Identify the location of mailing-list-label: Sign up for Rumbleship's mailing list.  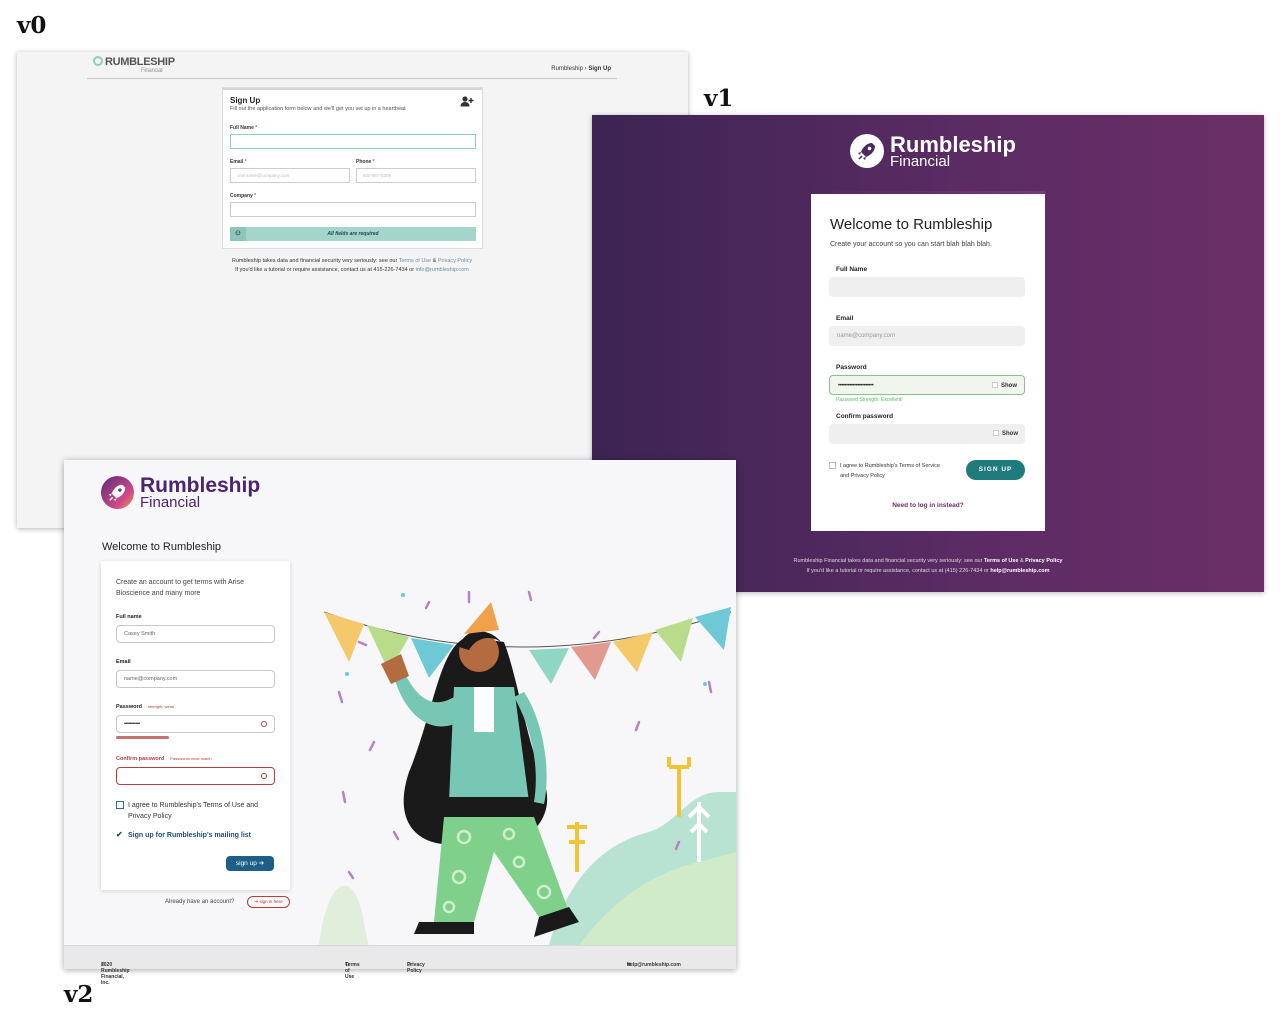
(190, 835).